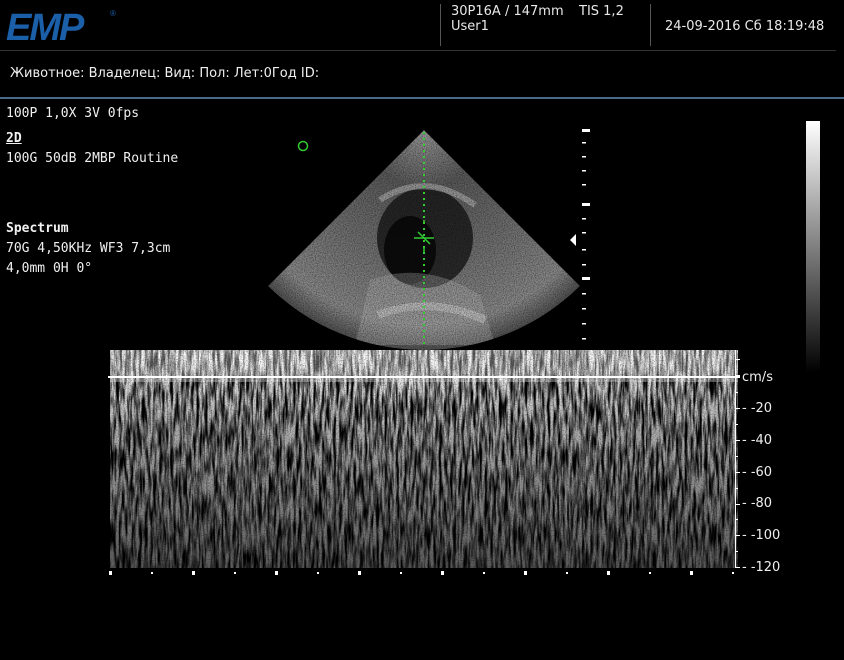  What do you see at coordinates (745, 26) in the screenshot?
I see `datetime-label: 24-09-2016 Сб 18:19:48` at bounding box center [745, 26].